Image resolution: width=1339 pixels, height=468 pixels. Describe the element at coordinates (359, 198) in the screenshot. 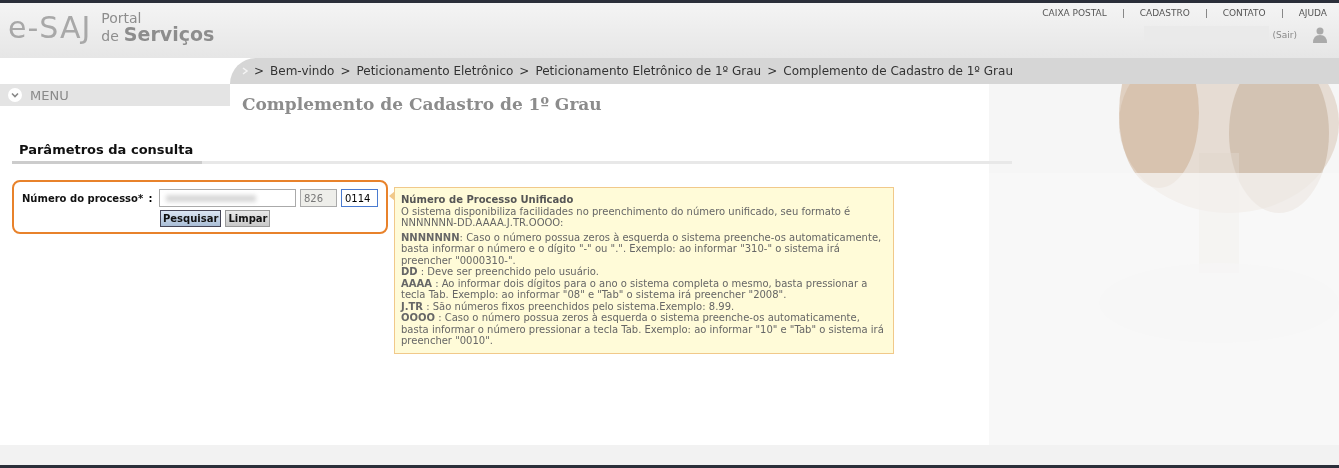

I see `origin-code-field: 0114` at that location.